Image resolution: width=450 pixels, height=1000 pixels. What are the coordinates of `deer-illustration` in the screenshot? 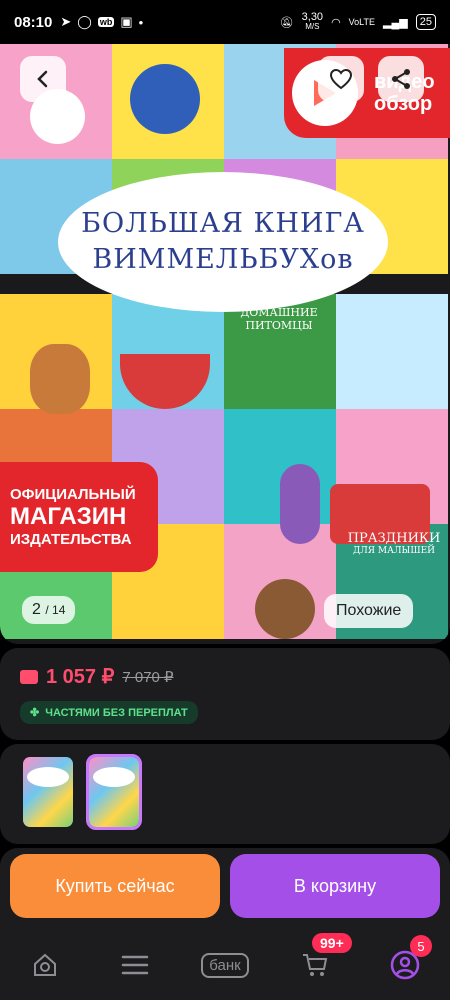 It's located at (60, 379).